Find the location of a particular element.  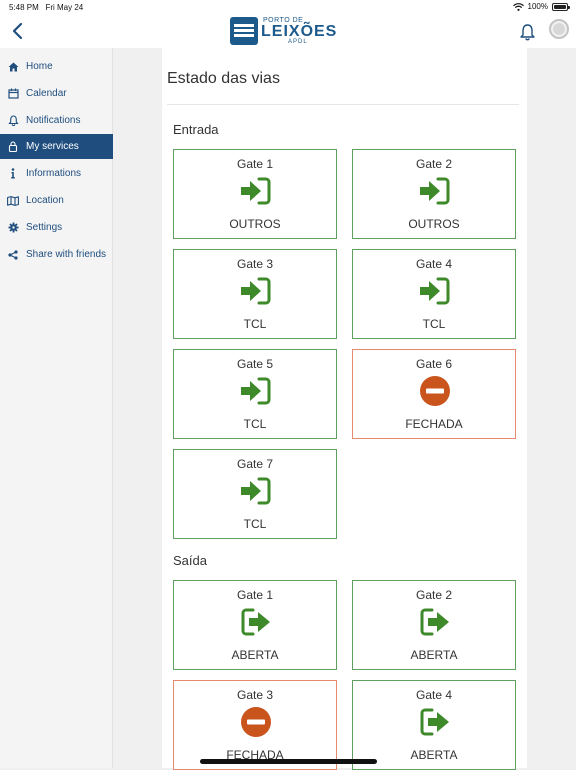

page-title: Estado das vias is located at coordinates (223, 78).